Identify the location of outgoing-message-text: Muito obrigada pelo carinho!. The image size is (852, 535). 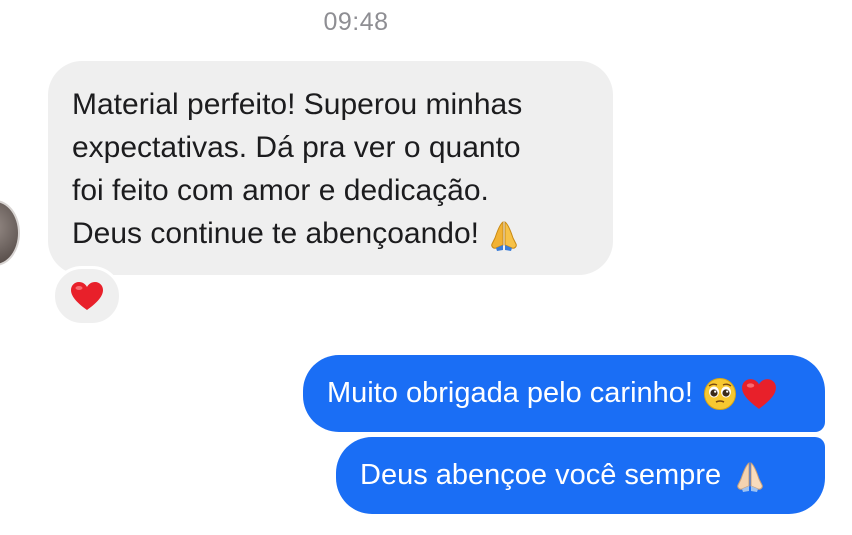
(510, 393).